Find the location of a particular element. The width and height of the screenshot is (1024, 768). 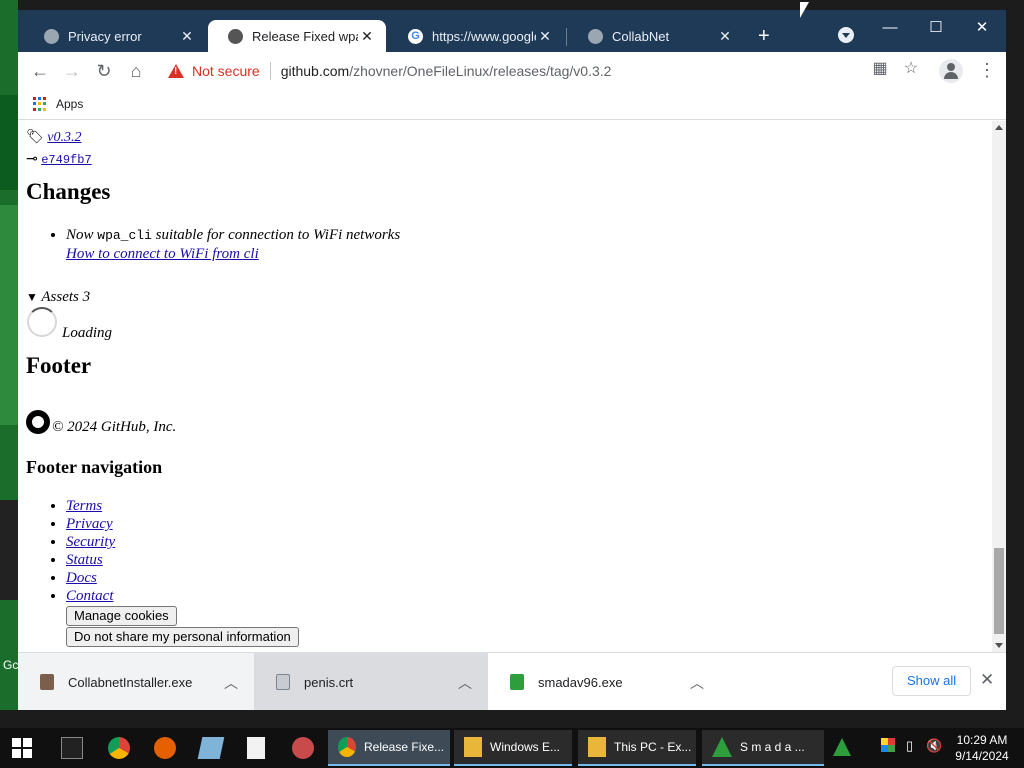

terminal-icon is located at coordinates (72, 748).